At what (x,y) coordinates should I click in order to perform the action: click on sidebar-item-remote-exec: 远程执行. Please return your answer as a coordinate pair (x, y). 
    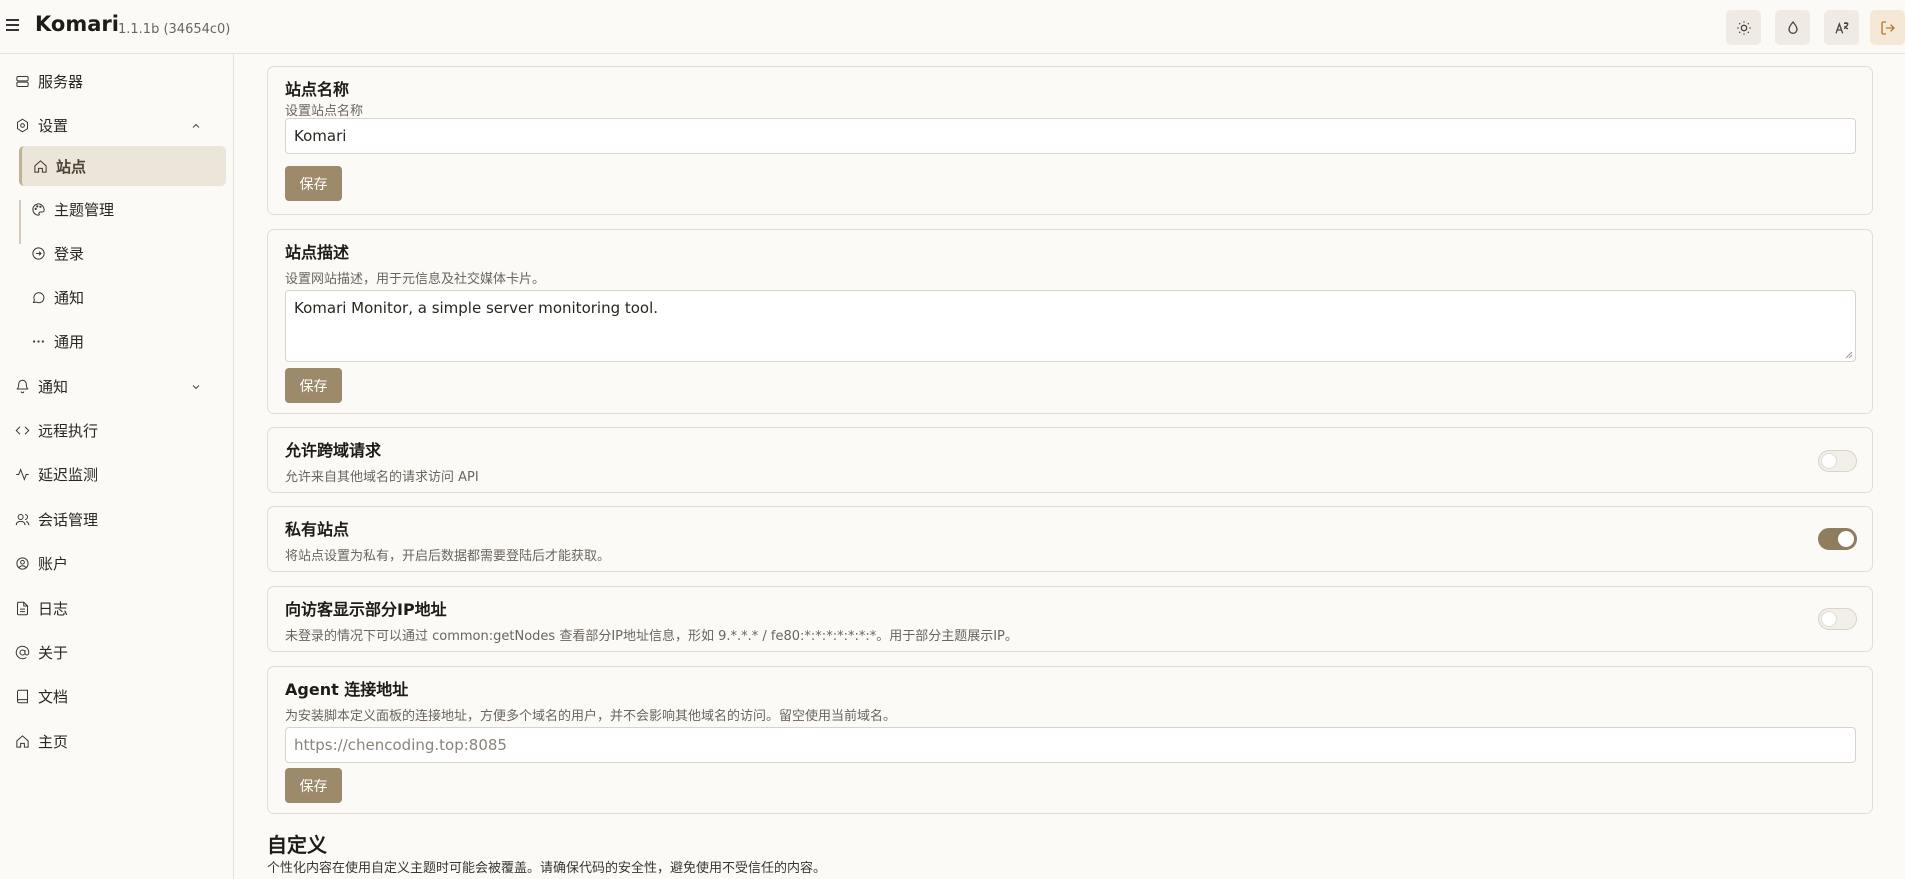
    Looking at the image, I should click on (117, 430).